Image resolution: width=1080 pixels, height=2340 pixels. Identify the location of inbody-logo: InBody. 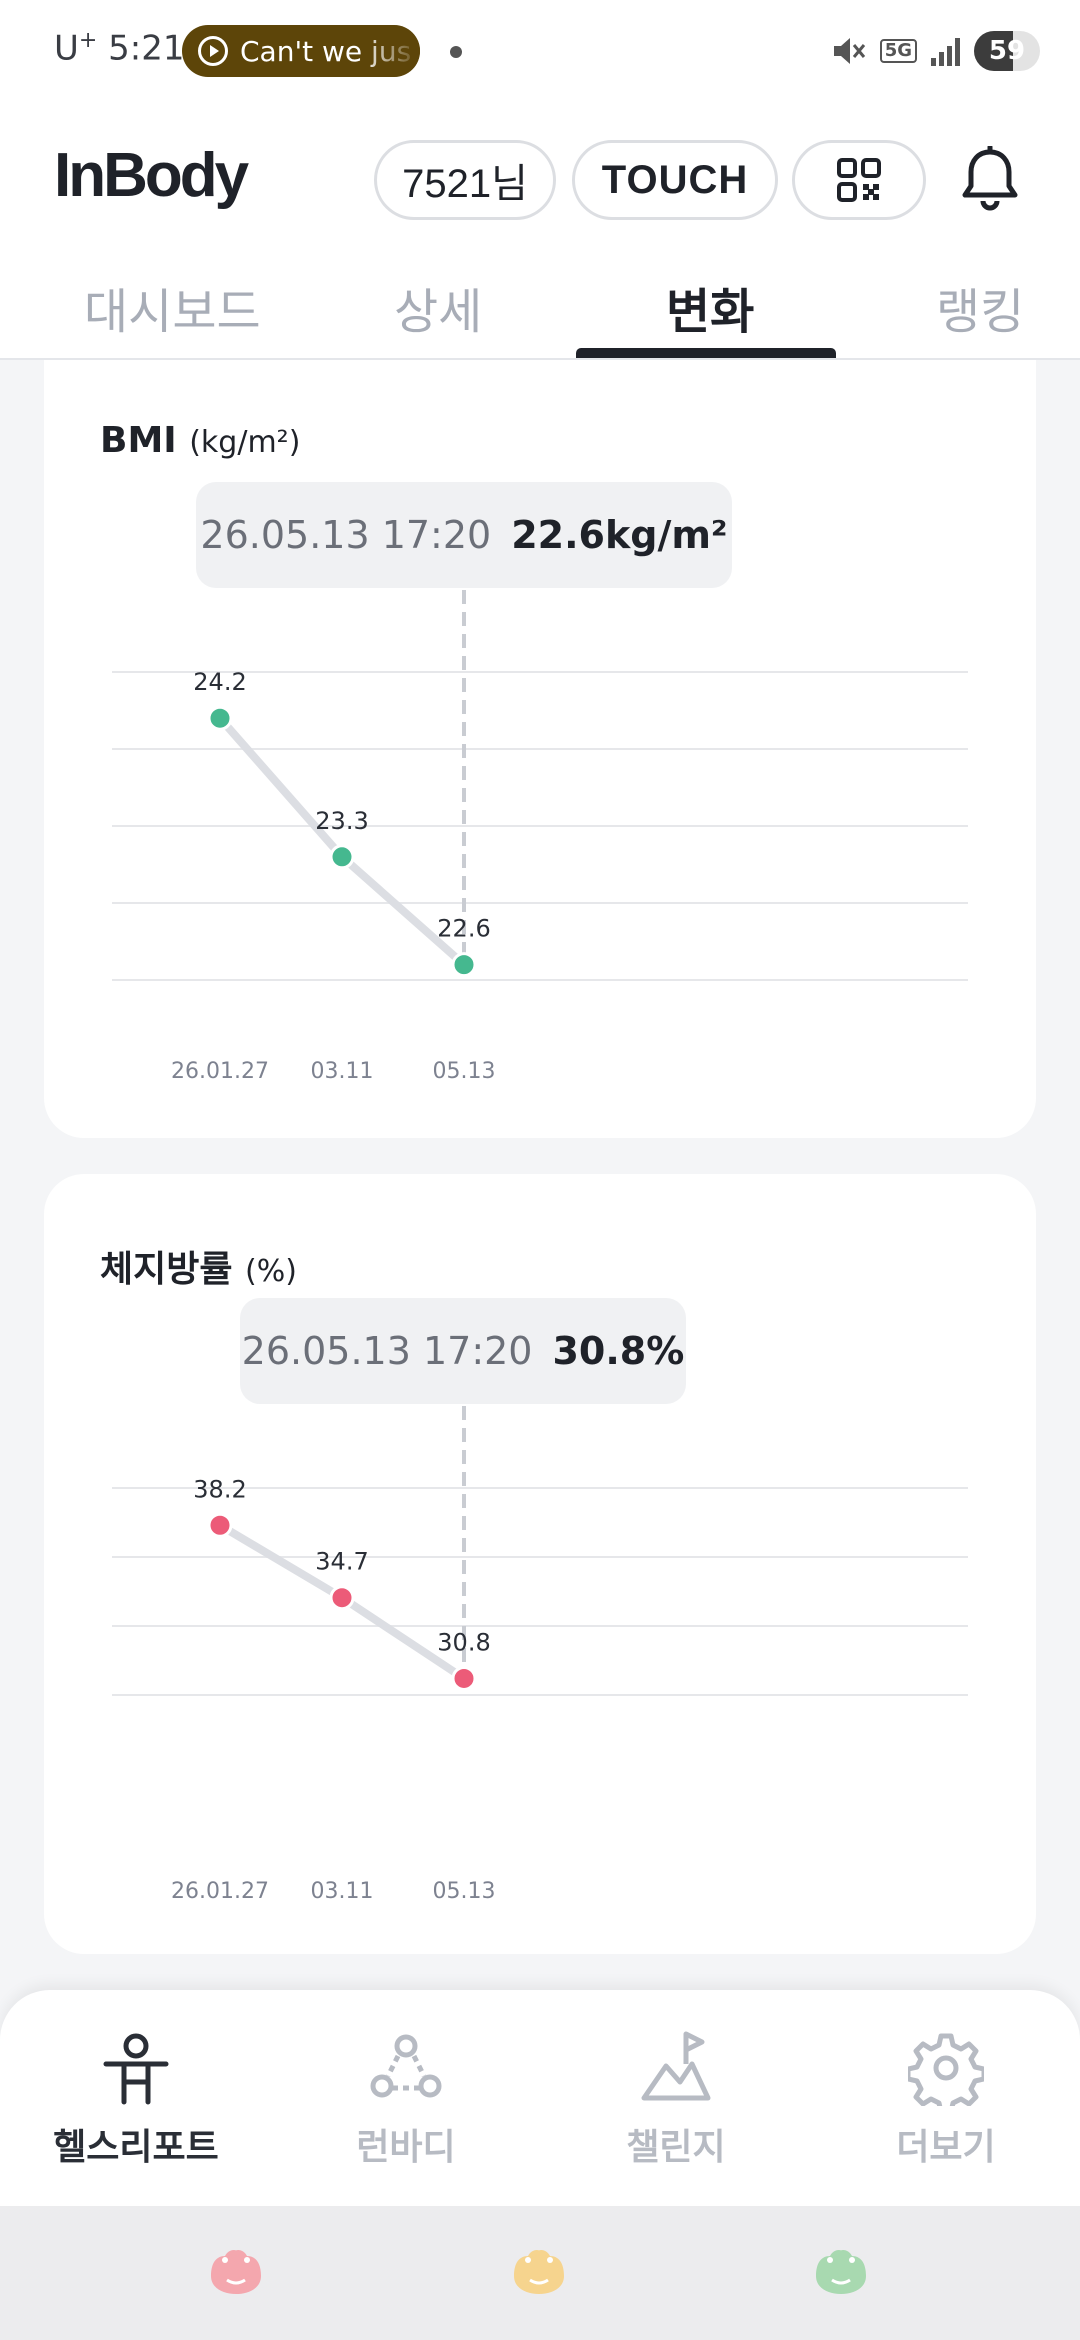
(151, 175).